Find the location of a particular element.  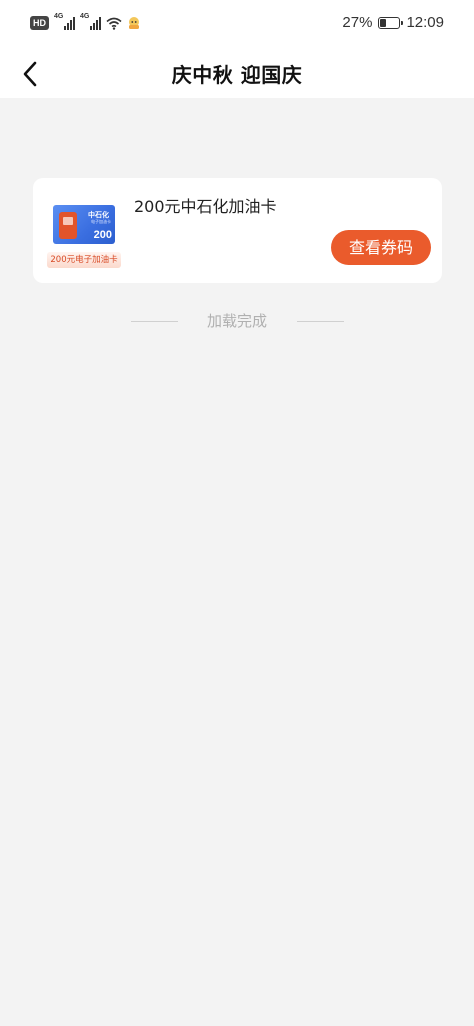

app-notification-icon is located at coordinates (134, 23).